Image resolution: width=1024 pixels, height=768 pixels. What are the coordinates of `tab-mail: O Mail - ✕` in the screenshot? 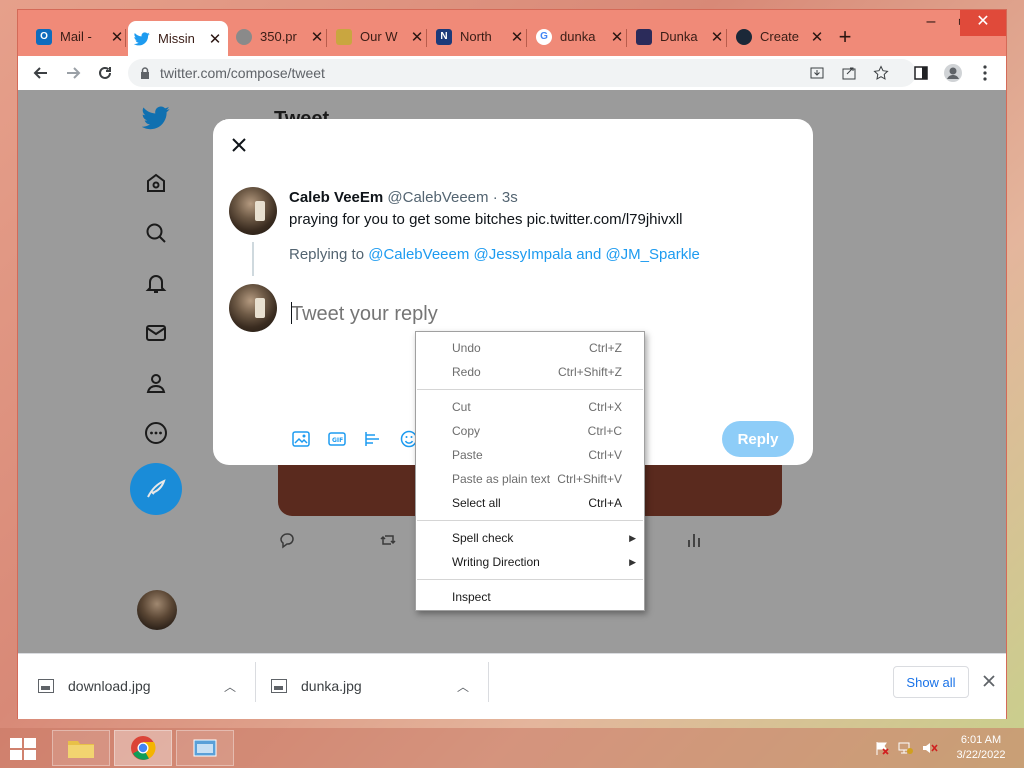 It's located at (77, 36).